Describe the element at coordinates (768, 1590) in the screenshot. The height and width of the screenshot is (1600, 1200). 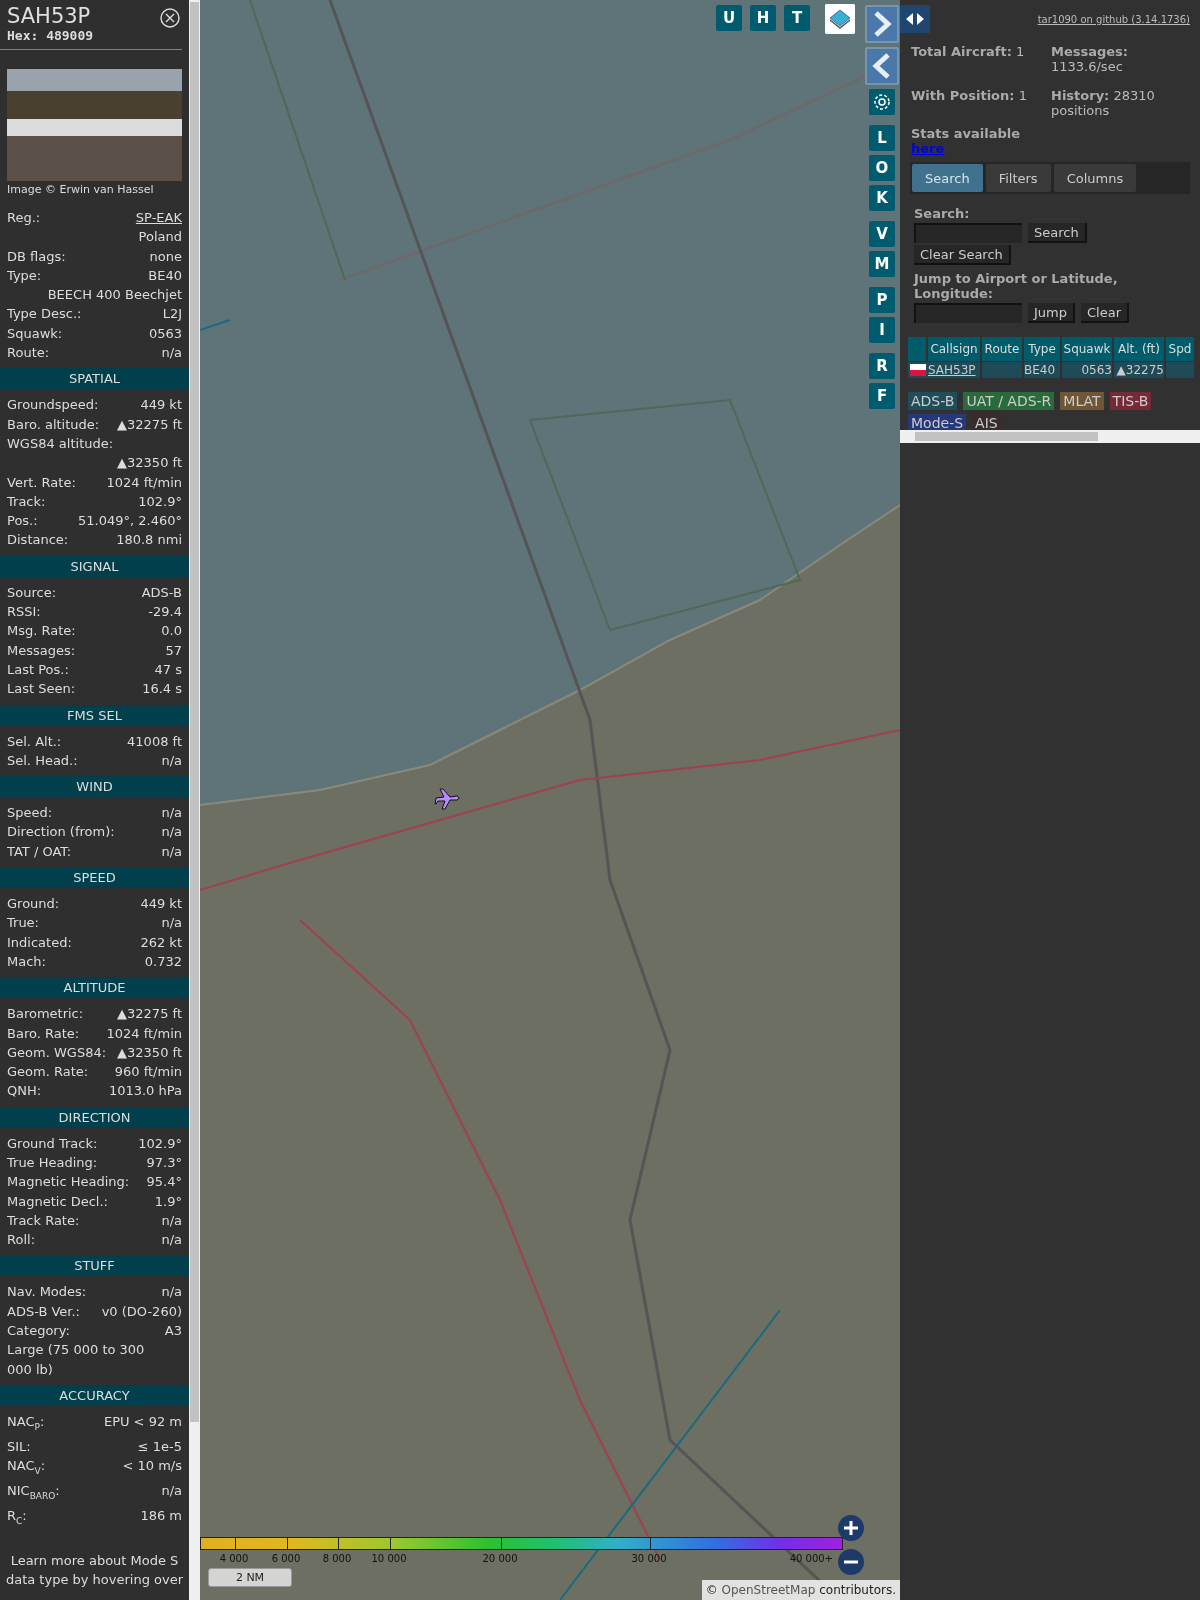
I see `openstreetmap-link: OpenStreetMap` at that location.